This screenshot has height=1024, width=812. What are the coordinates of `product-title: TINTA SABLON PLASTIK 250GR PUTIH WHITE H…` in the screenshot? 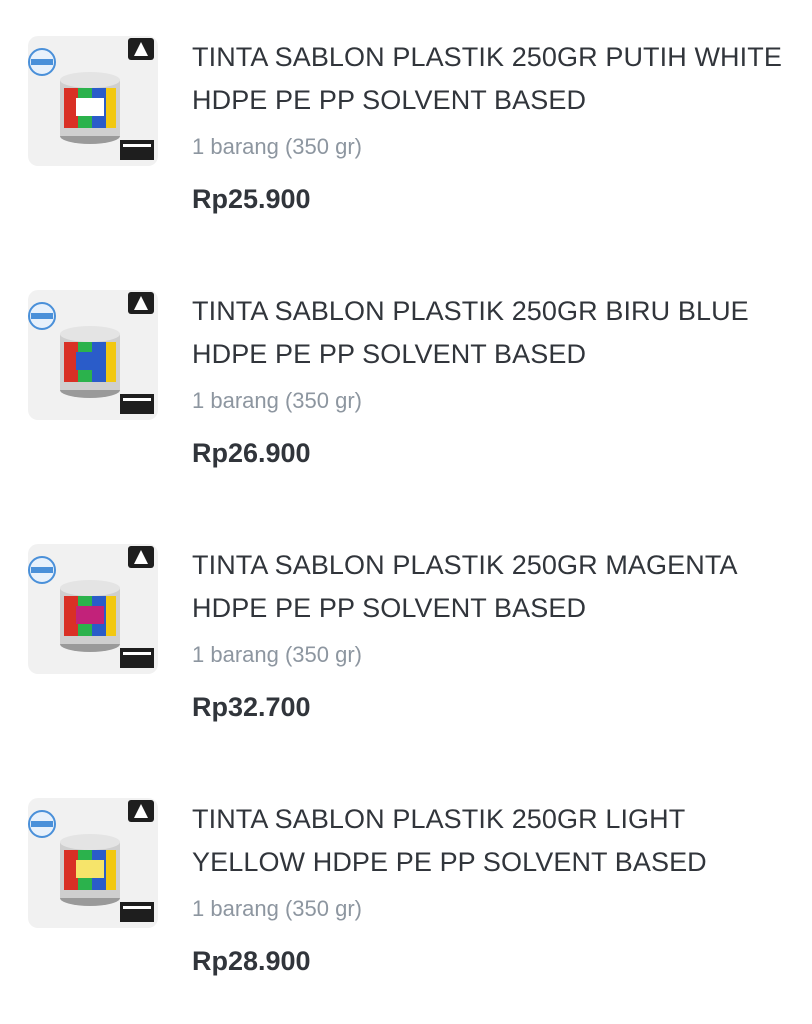 It's located at (492, 79).